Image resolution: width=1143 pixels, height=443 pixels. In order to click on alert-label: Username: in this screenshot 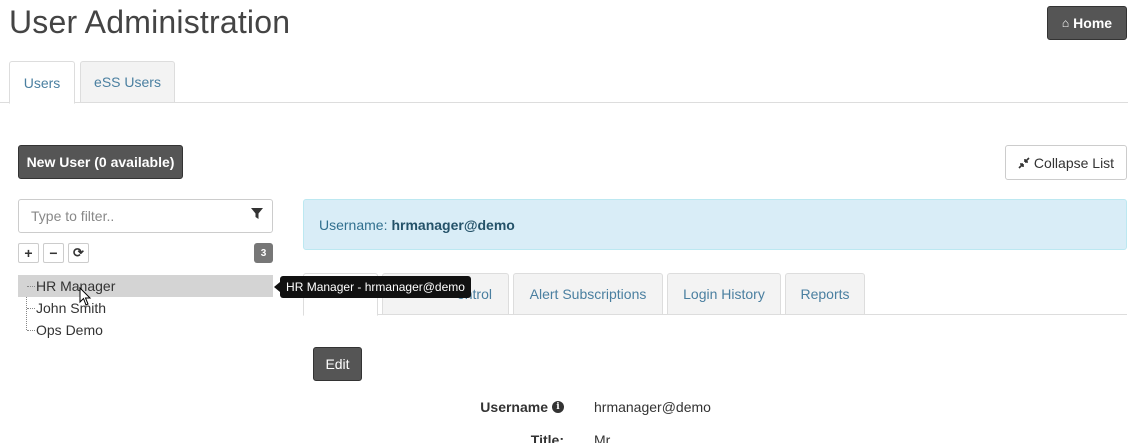, I will do `click(353, 224)`.